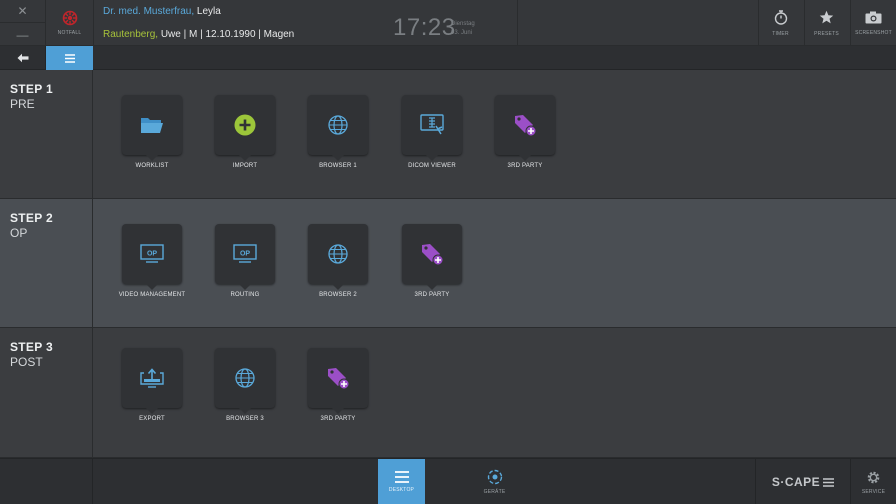 Image resolution: width=896 pixels, height=504 pixels. I want to click on timer-button: TIMER, so click(780, 23).